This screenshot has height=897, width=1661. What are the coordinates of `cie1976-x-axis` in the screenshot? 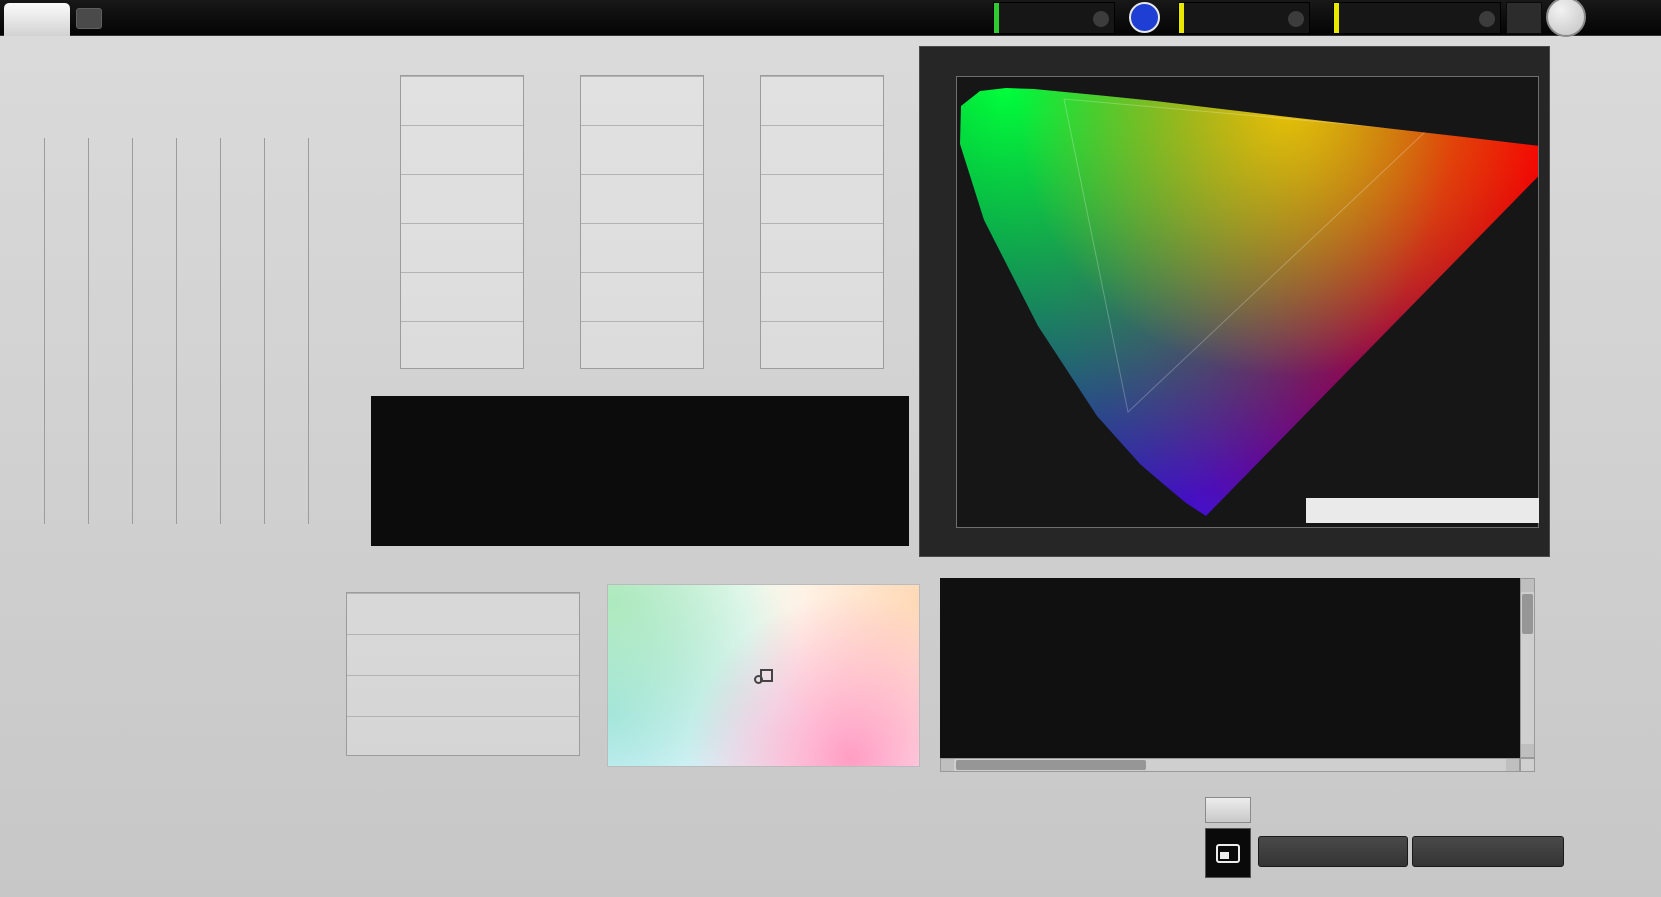 It's located at (1247, 541).